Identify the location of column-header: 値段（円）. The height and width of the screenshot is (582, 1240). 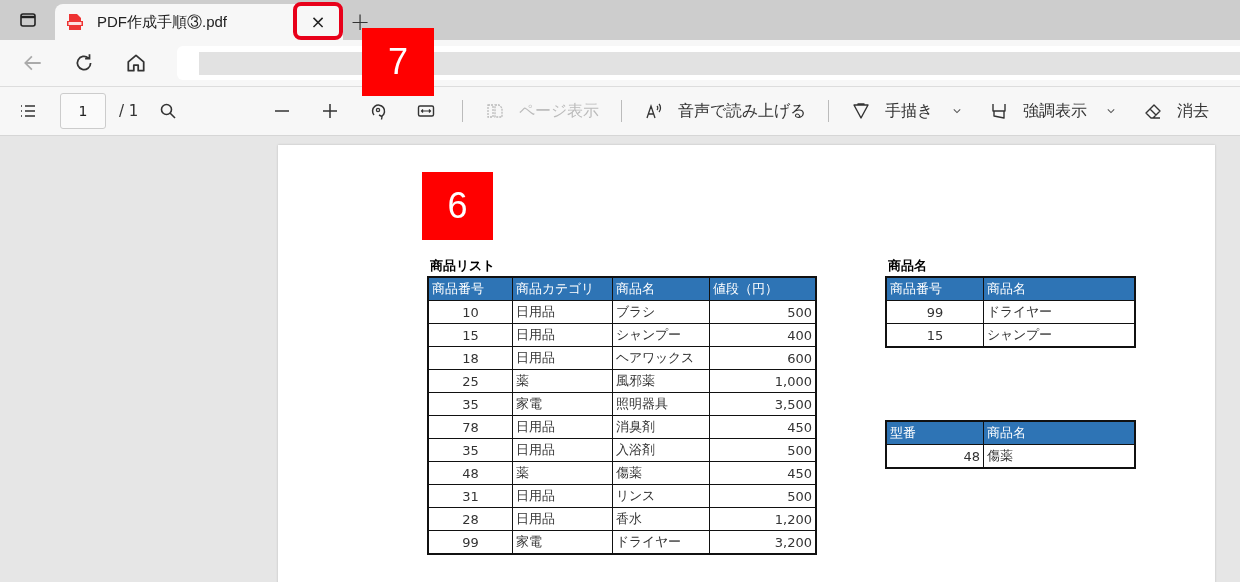
(762, 289).